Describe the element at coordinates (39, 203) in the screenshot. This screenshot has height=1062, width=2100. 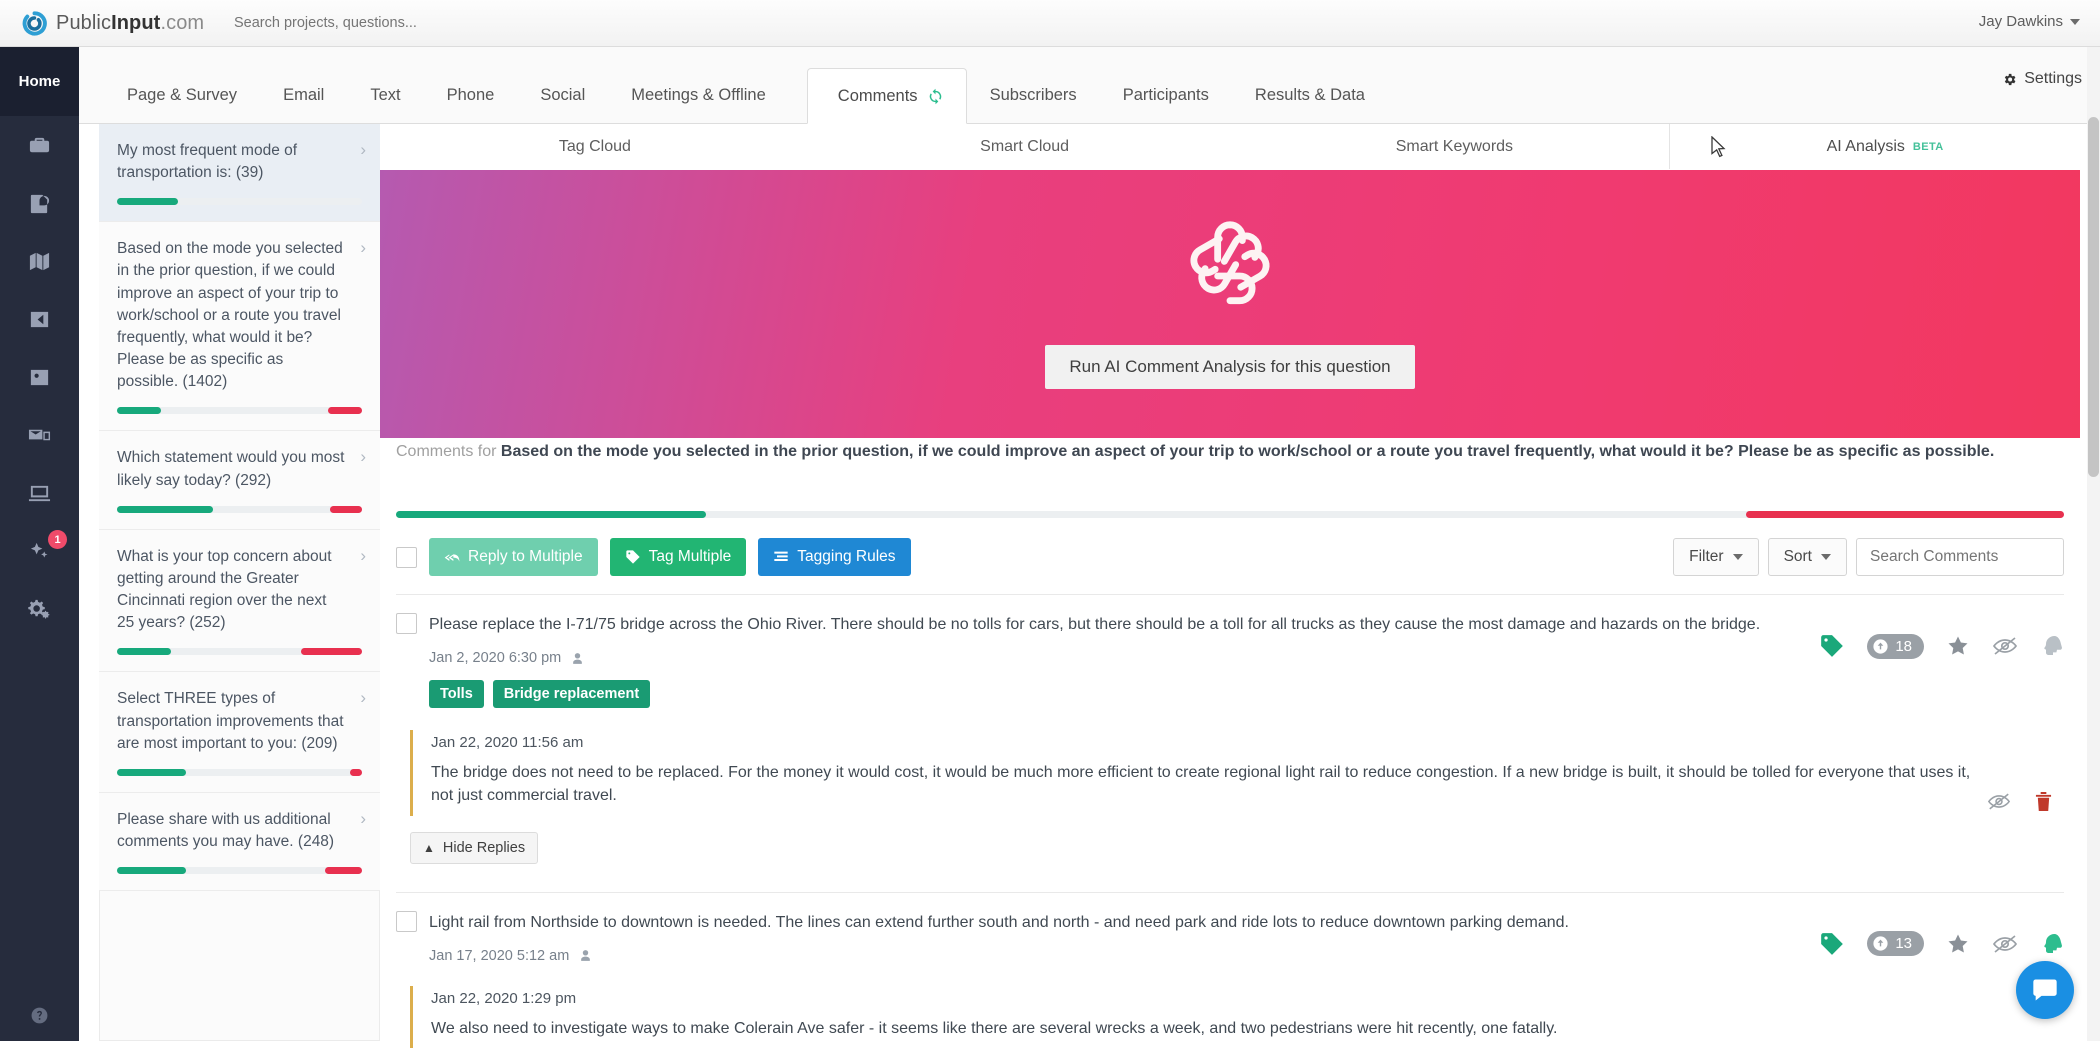
I see `sidebar-item-reports` at that location.